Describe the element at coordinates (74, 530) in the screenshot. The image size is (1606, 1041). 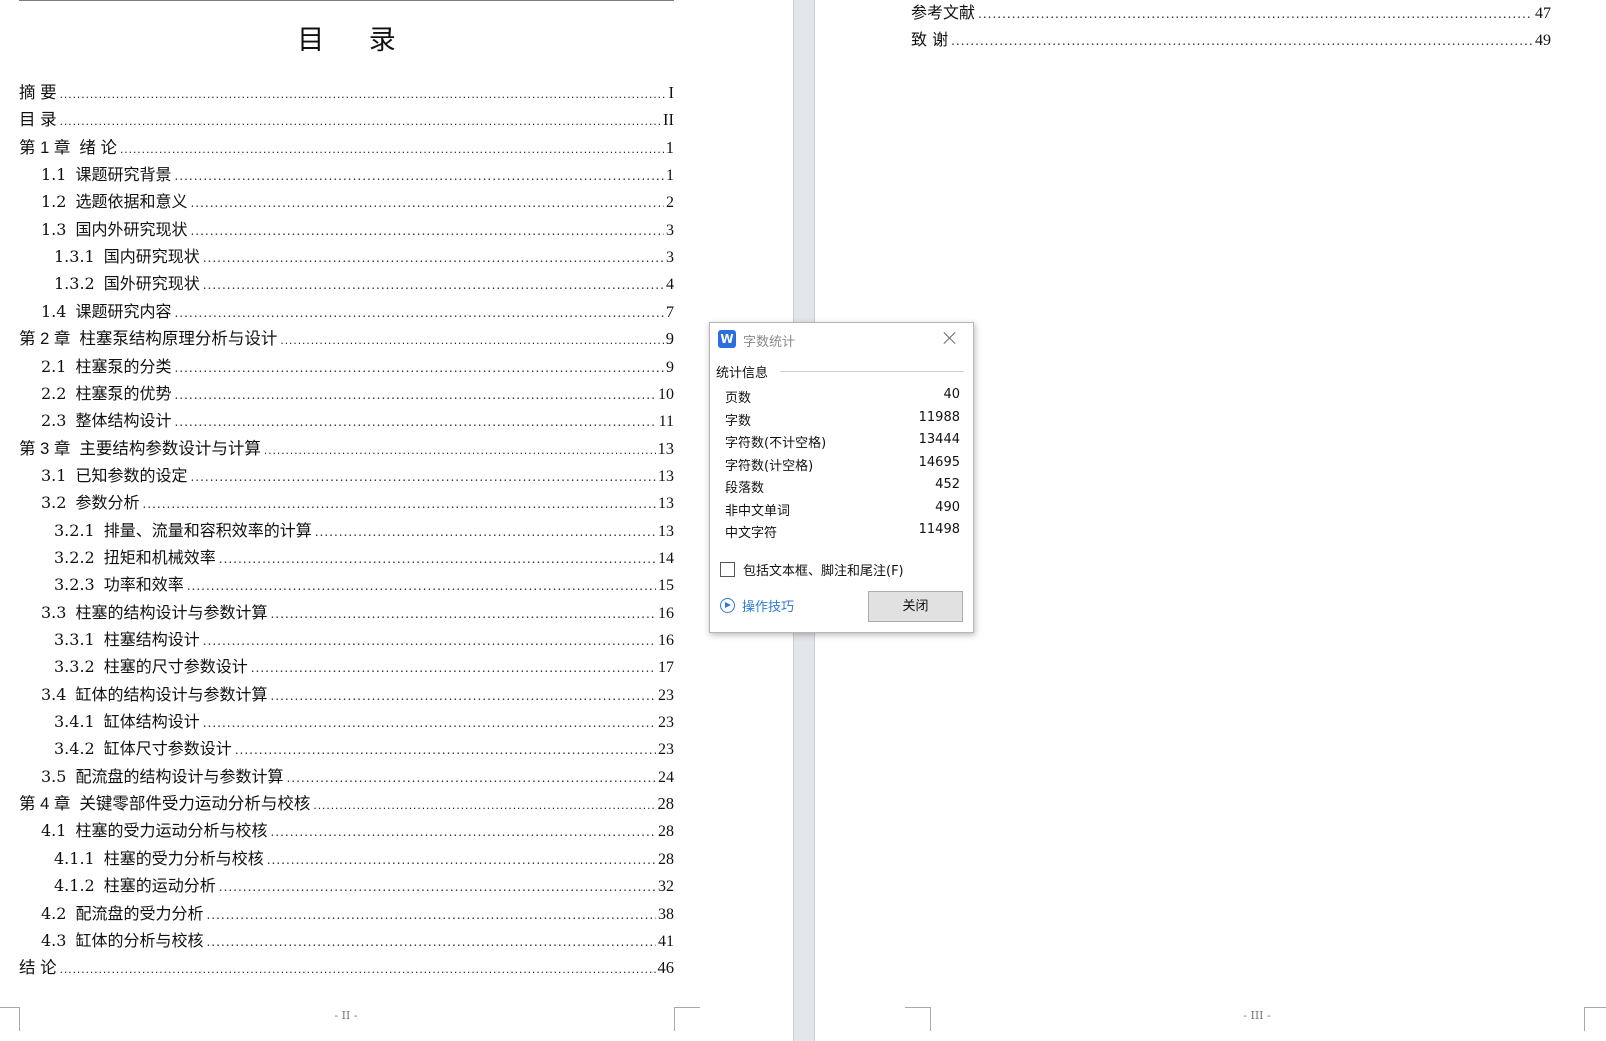
I see `toc-number: 3.2.1` at that location.